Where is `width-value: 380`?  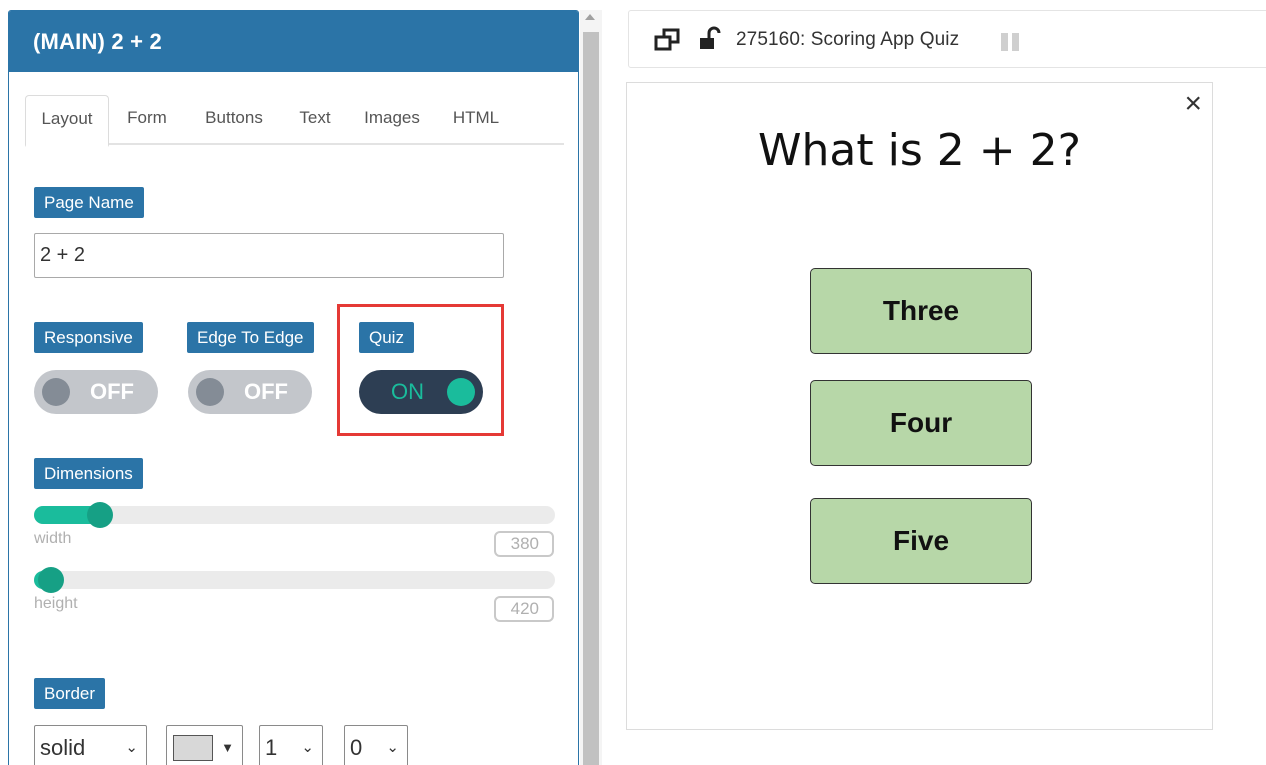 width-value: 380 is located at coordinates (524, 544).